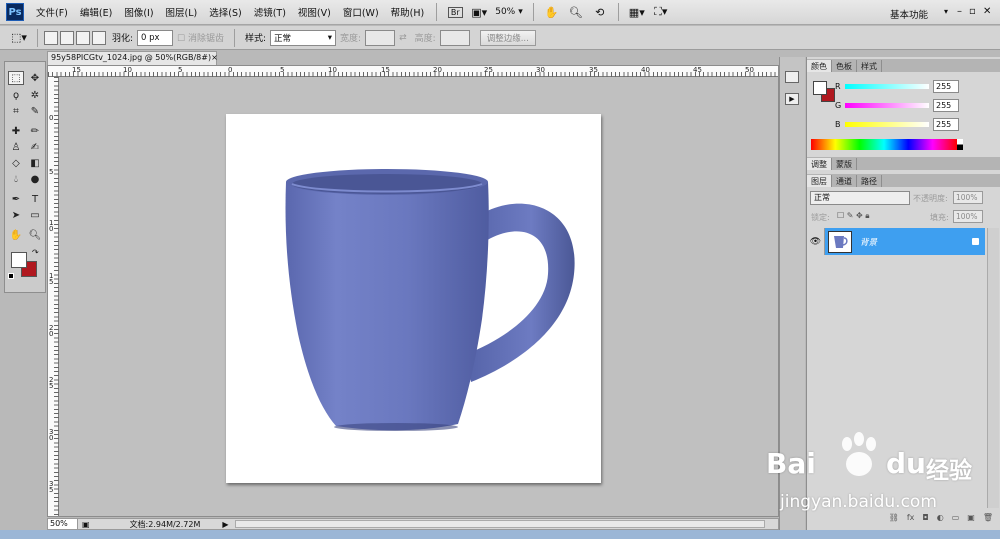  Describe the element at coordinates (946, 11) in the screenshot. I see `chevron-down-icon: ▾` at that location.